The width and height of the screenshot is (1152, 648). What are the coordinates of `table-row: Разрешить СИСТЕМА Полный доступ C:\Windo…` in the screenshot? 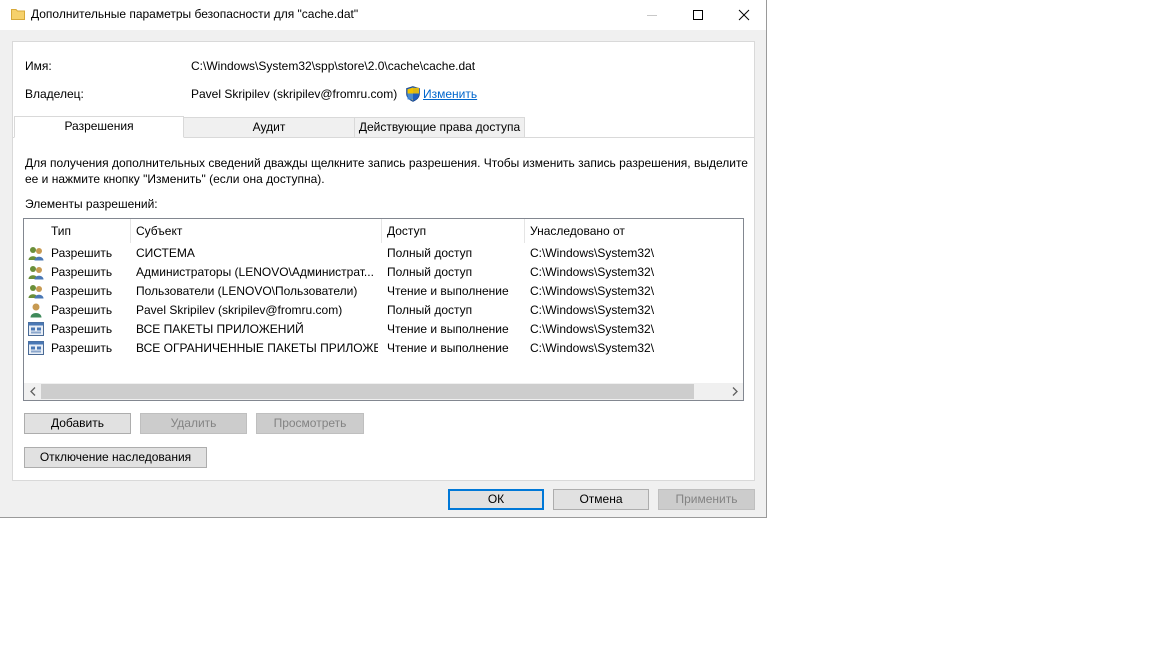 It's located at (383, 253).